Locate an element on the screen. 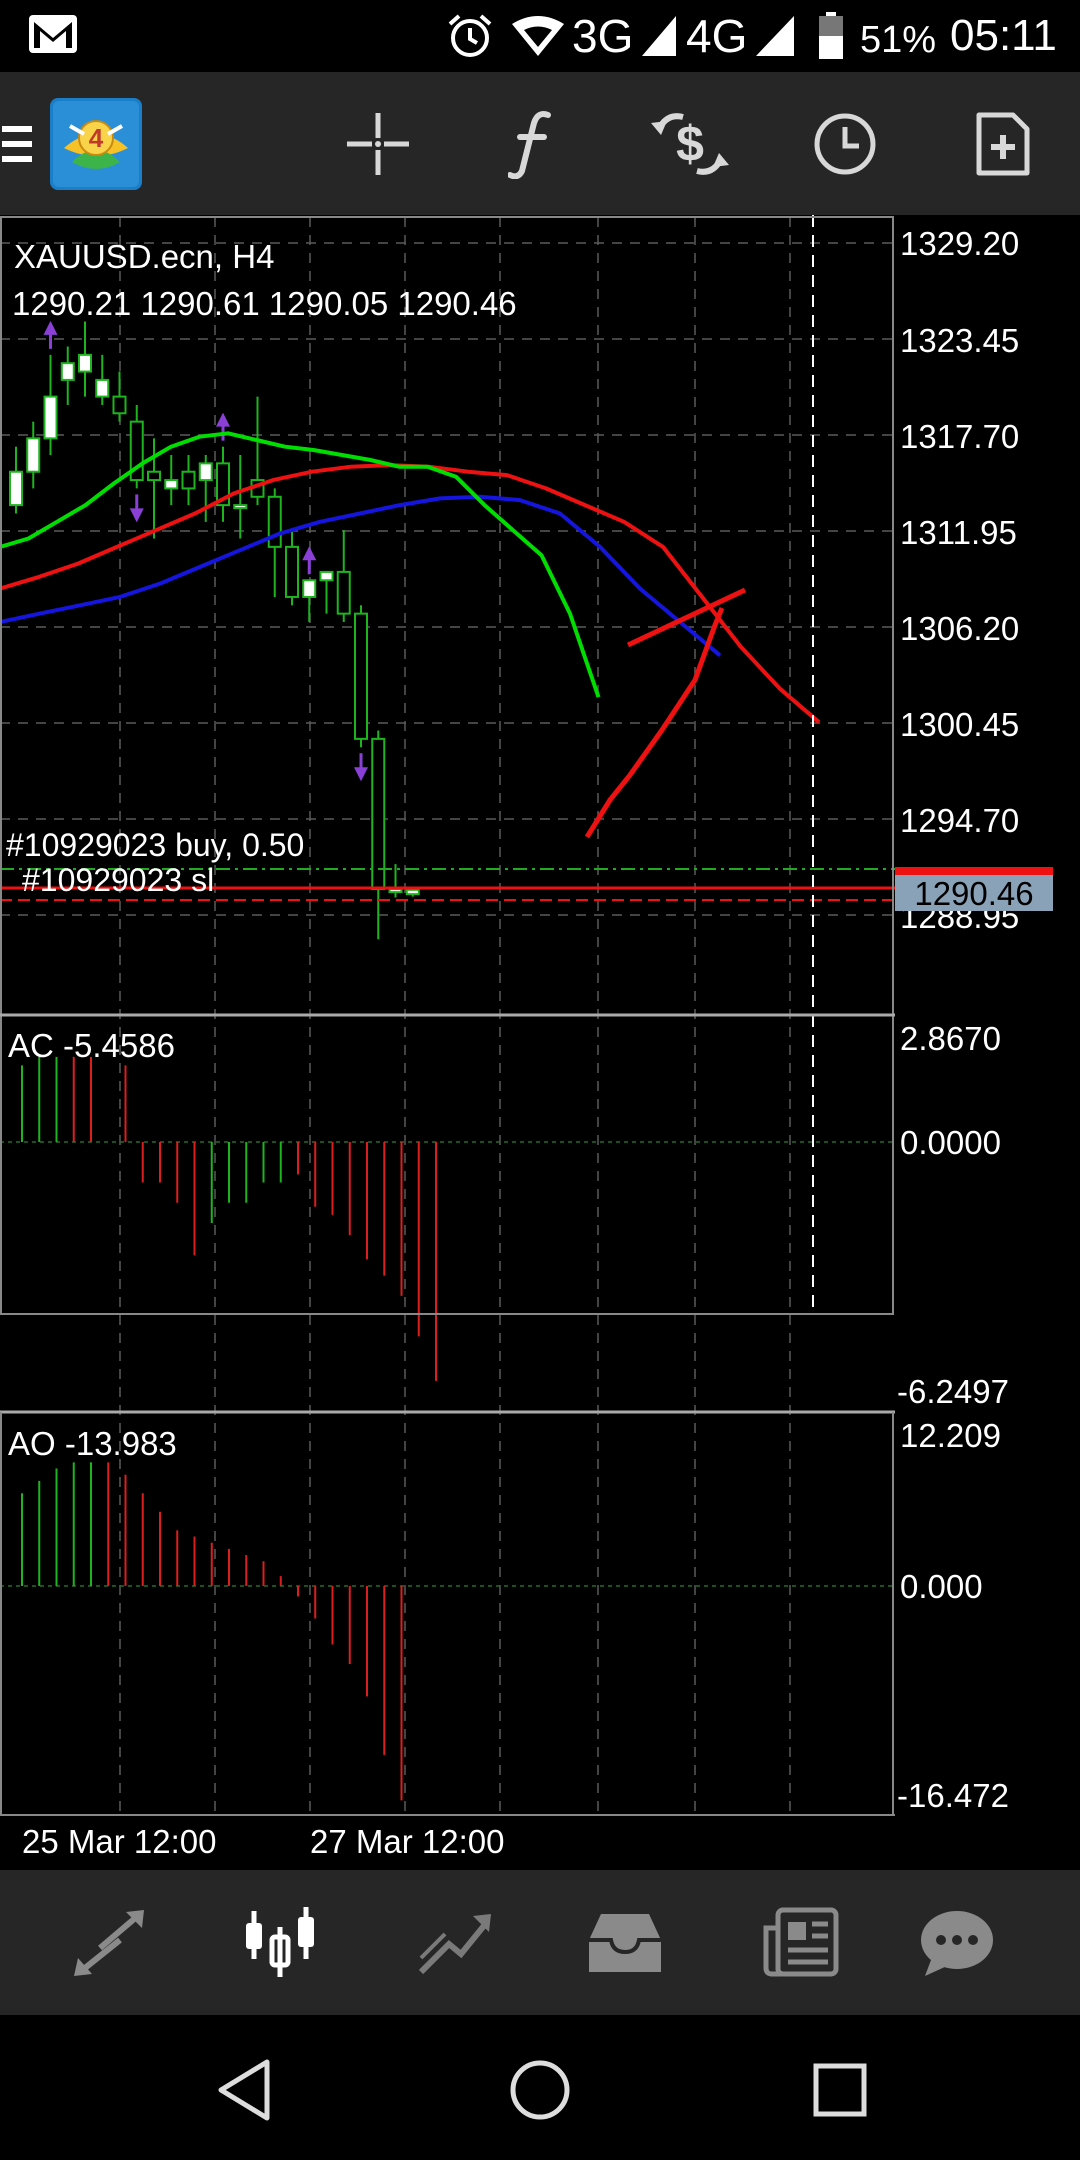  drawn-line is located at coordinates (686, 617).